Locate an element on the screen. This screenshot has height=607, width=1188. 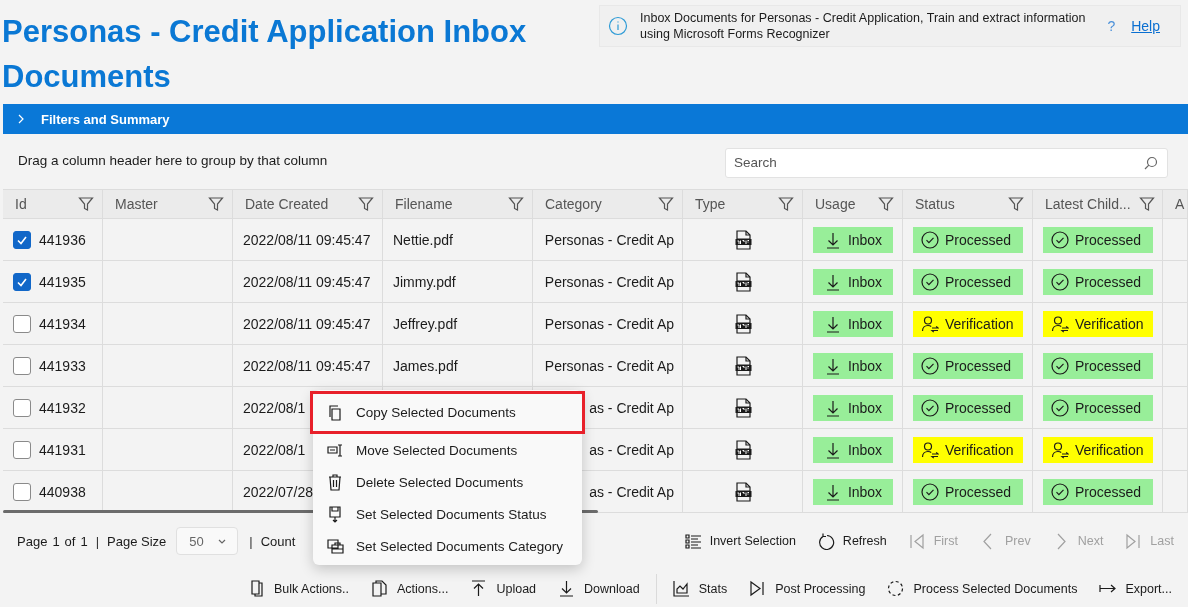
last-icon is located at coordinates (1134, 541).